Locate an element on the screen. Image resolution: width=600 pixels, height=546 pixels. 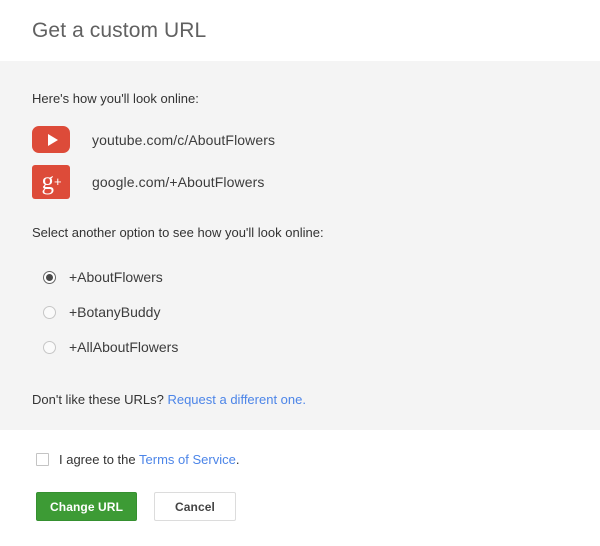
terms-text-before: I agree to the is located at coordinates (97, 459).